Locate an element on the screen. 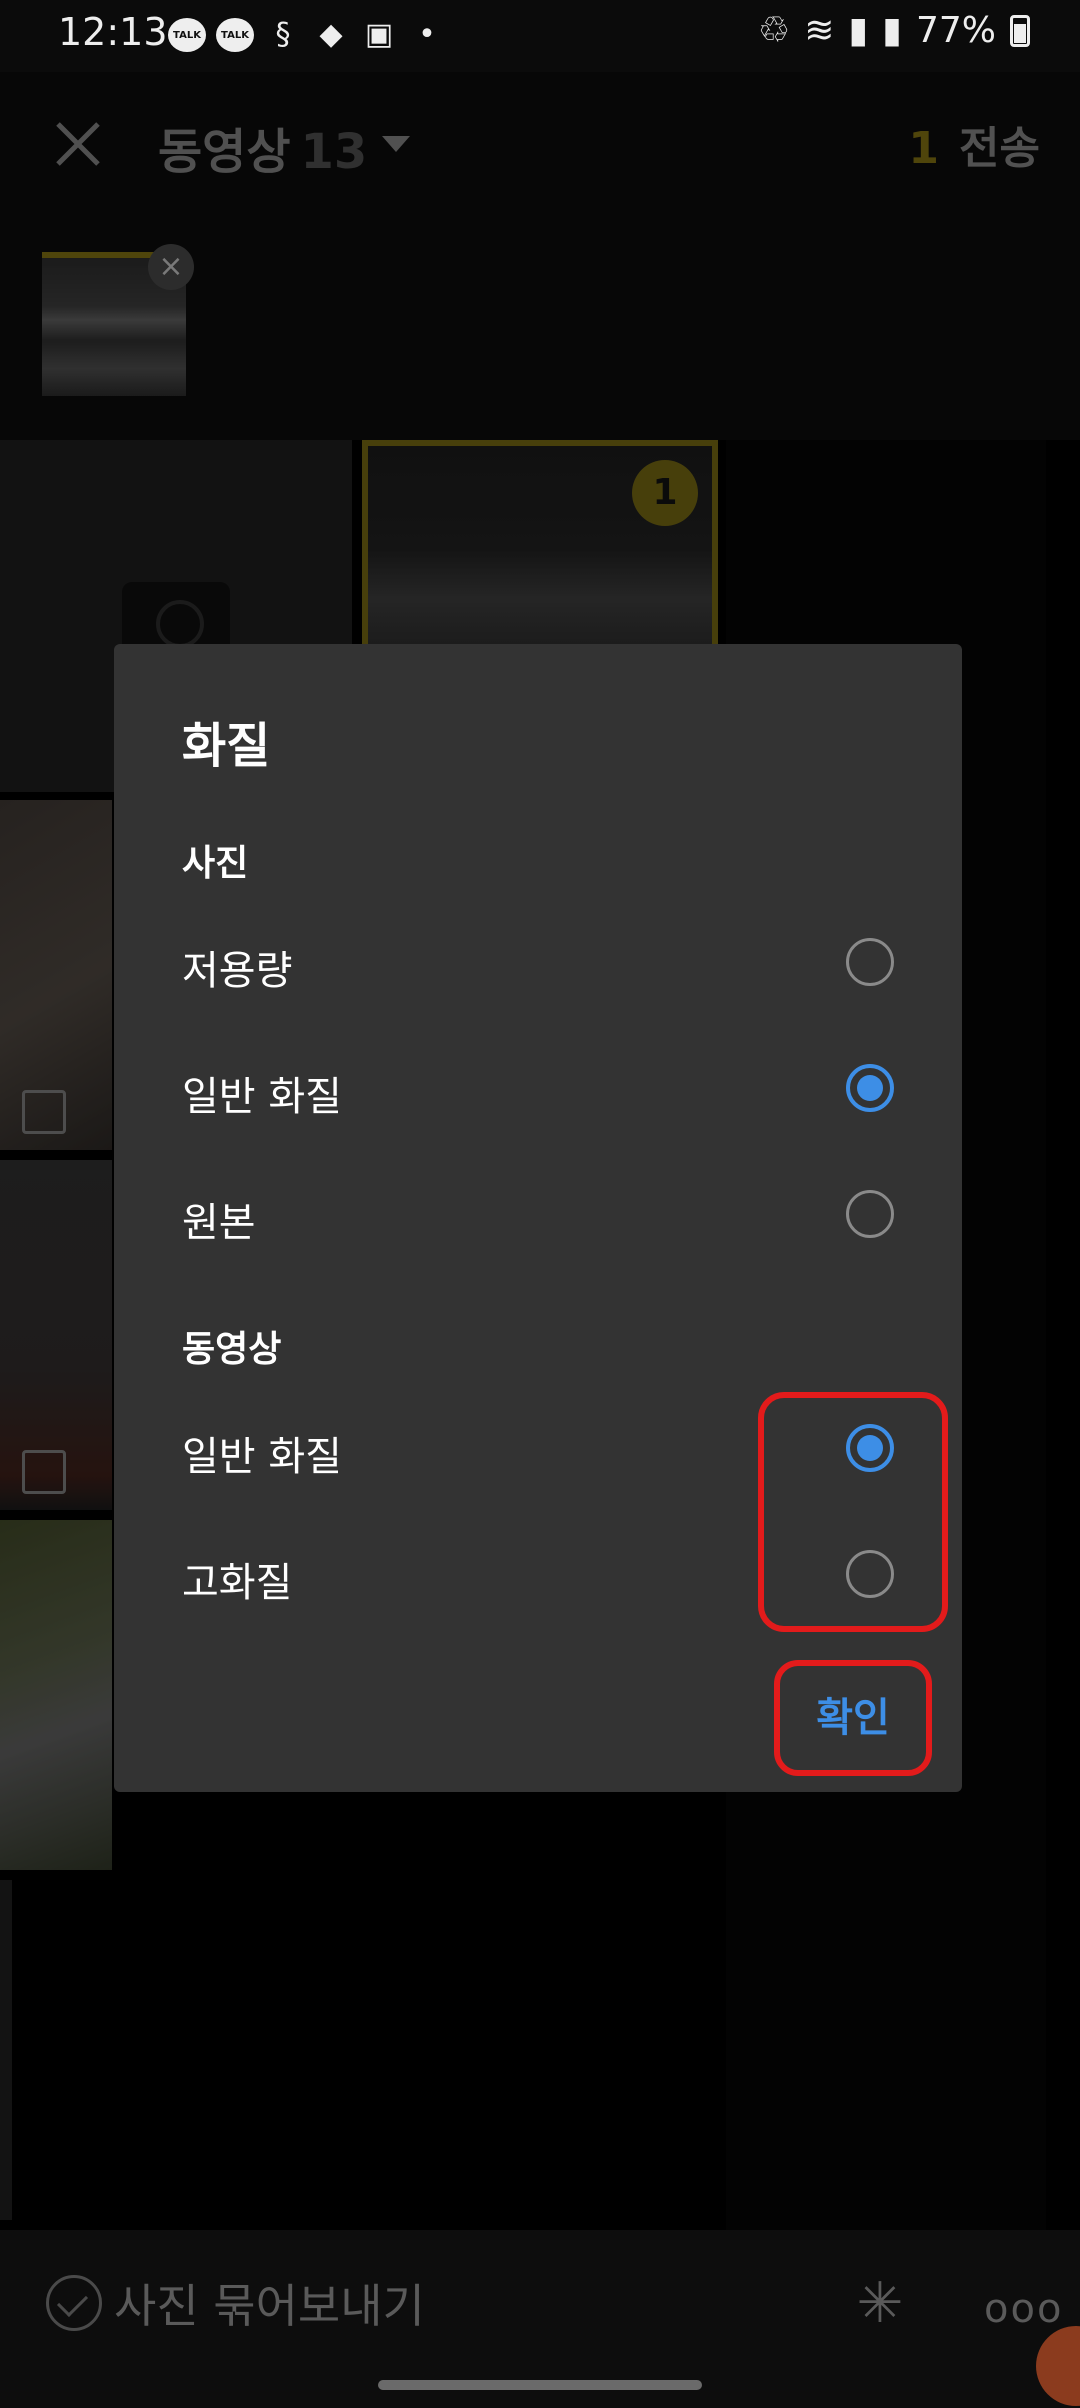 The height and width of the screenshot is (2408, 1080). battery-icon is located at coordinates (1020, 30).